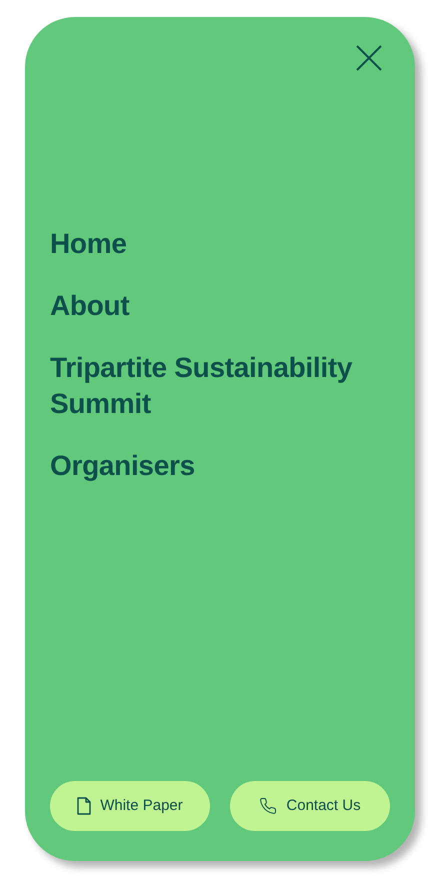 This screenshot has height=883, width=440. What do you see at coordinates (310, 806) in the screenshot?
I see `pill-button: Contact Us` at bounding box center [310, 806].